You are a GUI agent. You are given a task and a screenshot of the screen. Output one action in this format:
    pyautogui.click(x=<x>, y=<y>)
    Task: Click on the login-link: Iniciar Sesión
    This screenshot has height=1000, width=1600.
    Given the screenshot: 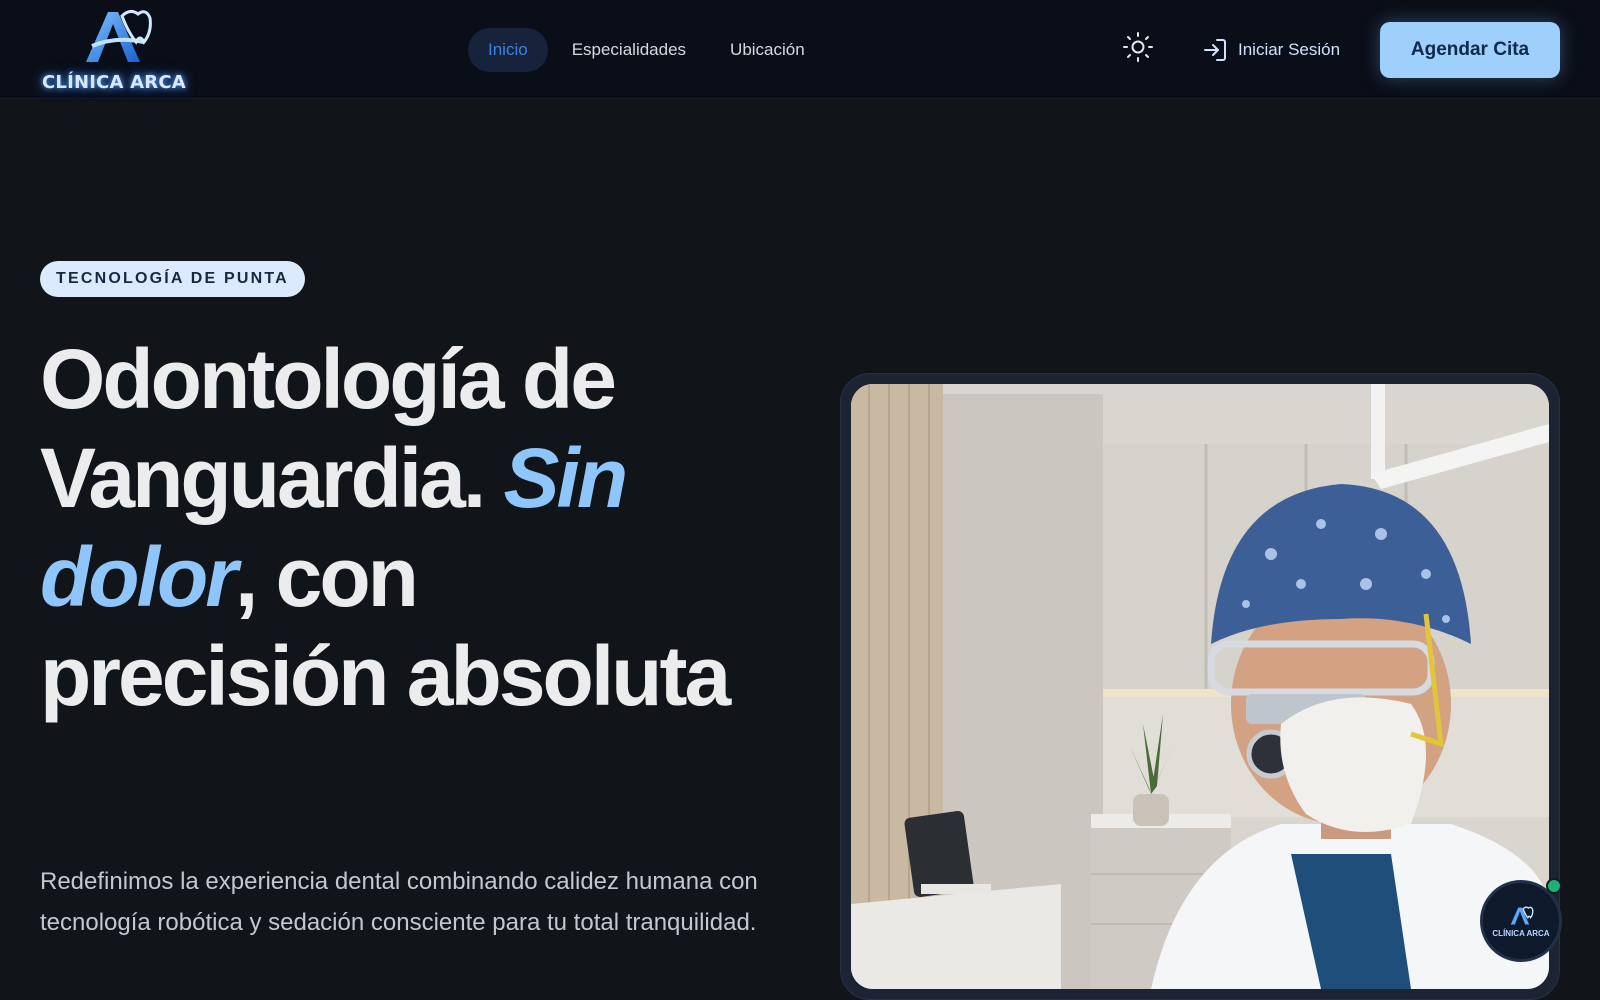 What is the action you would take?
    pyautogui.click(x=1271, y=50)
    